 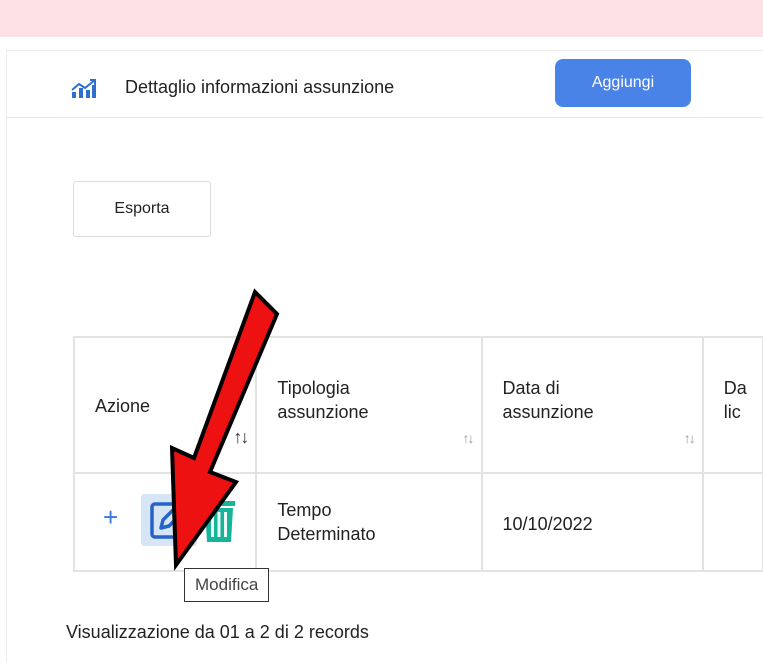 What do you see at coordinates (123, 406) in the screenshot?
I see `column-label: Azione` at bounding box center [123, 406].